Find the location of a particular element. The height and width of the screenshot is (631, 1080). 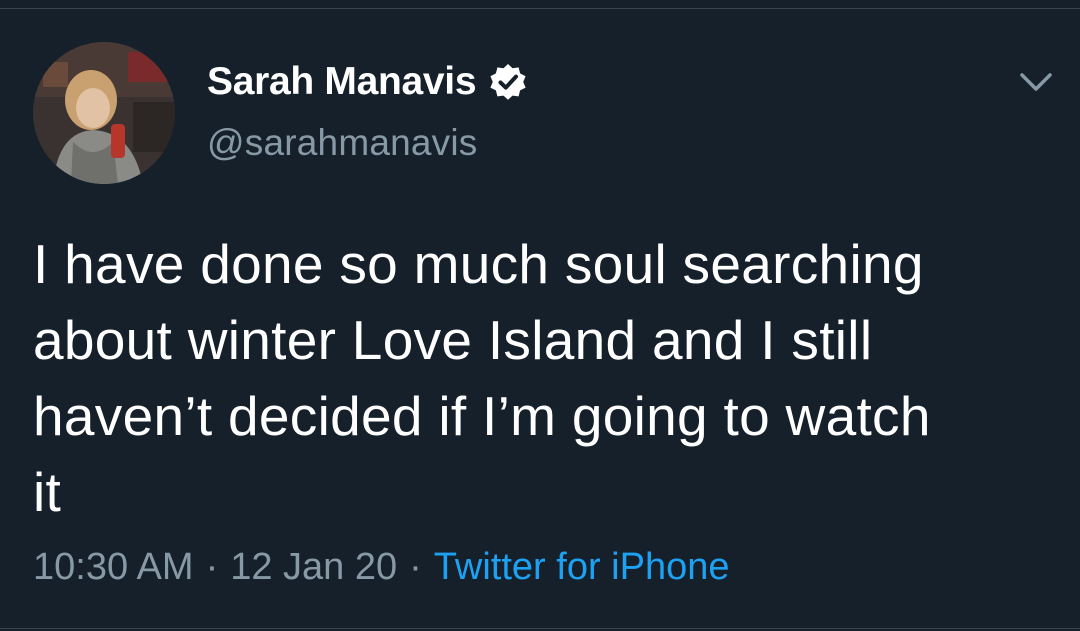

avatar-photo is located at coordinates (104, 113).